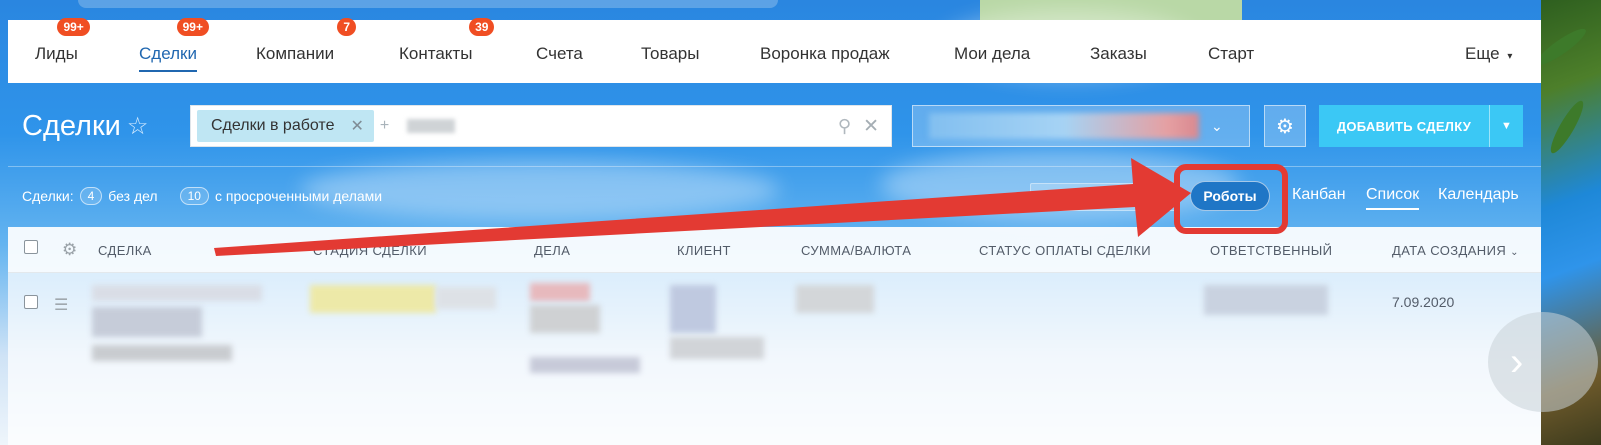 The image size is (1601, 445). Describe the element at coordinates (295, 53) in the screenshot. I see `nav-item-label: Компании` at that location.